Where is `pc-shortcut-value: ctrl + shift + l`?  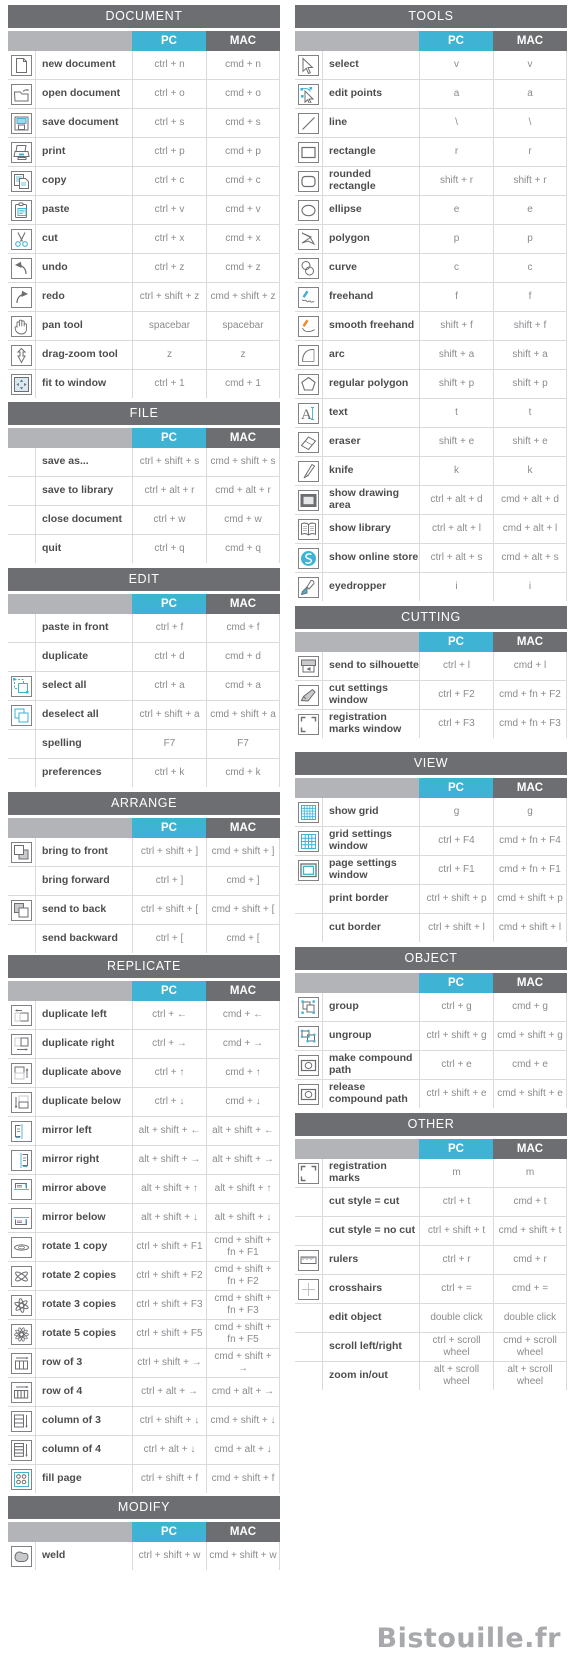 pc-shortcut-value: ctrl + shift + l is located at coordinates (456, 928).